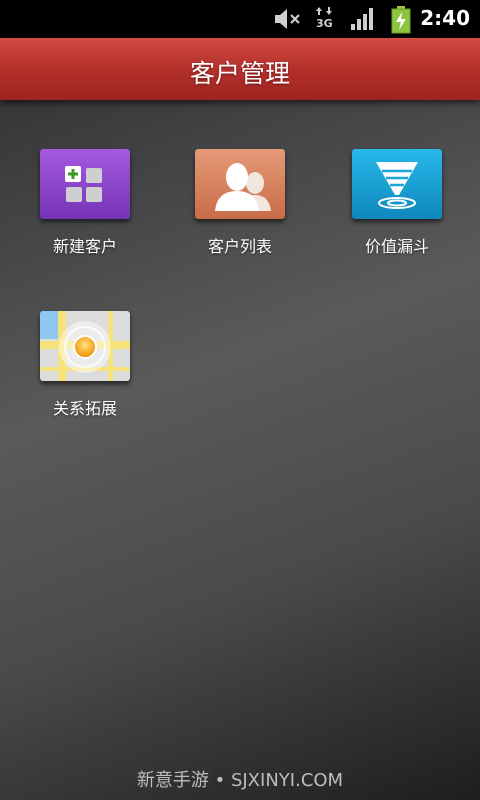  Describe the element at coordinates (401, 20) in the screenshot. I see `battery-charging-icon` at that location.